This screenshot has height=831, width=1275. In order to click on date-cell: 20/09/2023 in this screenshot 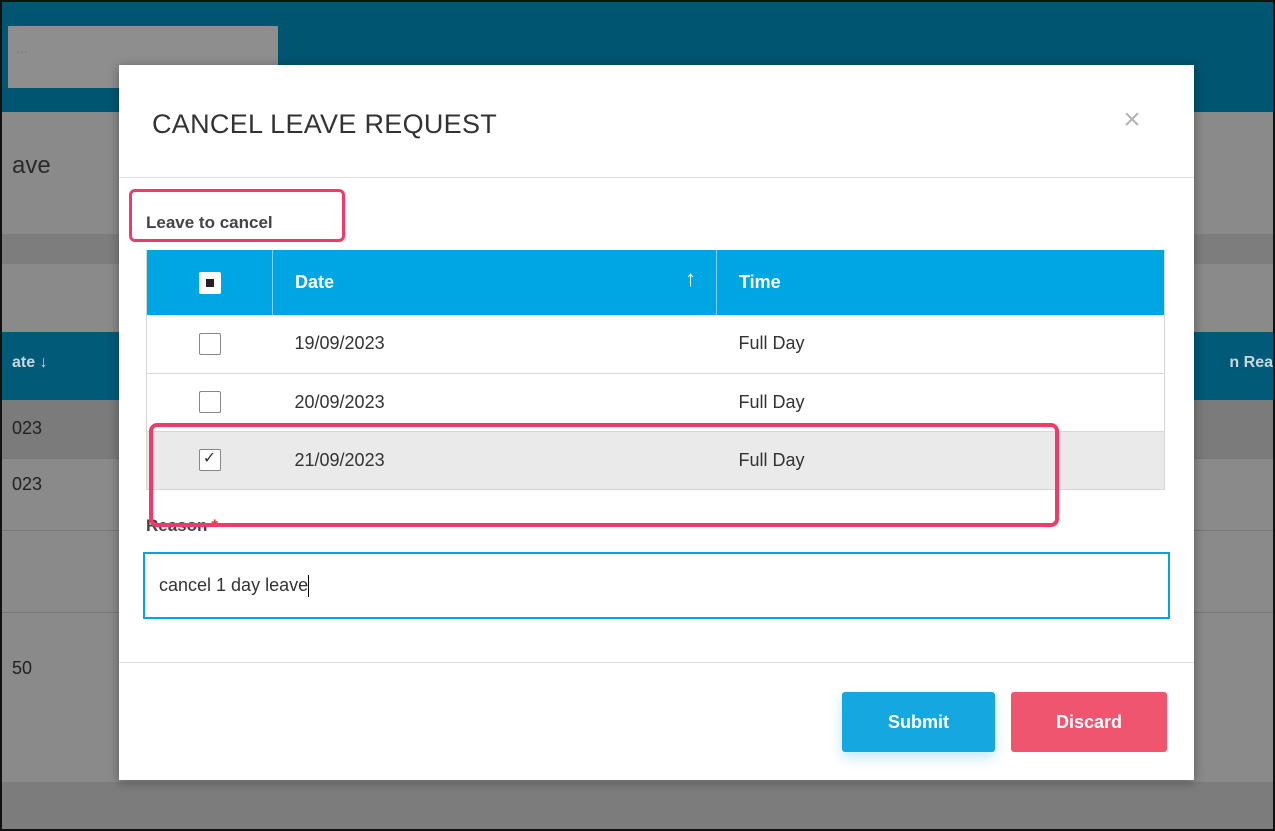, I will do `click(494, 402)`.